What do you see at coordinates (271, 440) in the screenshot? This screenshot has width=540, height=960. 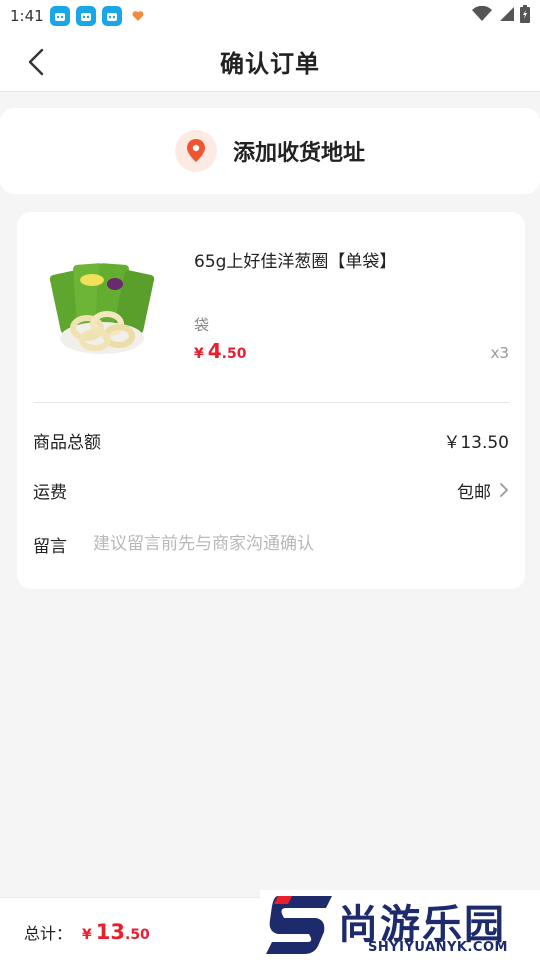 I see `goods-total-row: 商品总额 ￥13.50` at bounding box center [271, 440].